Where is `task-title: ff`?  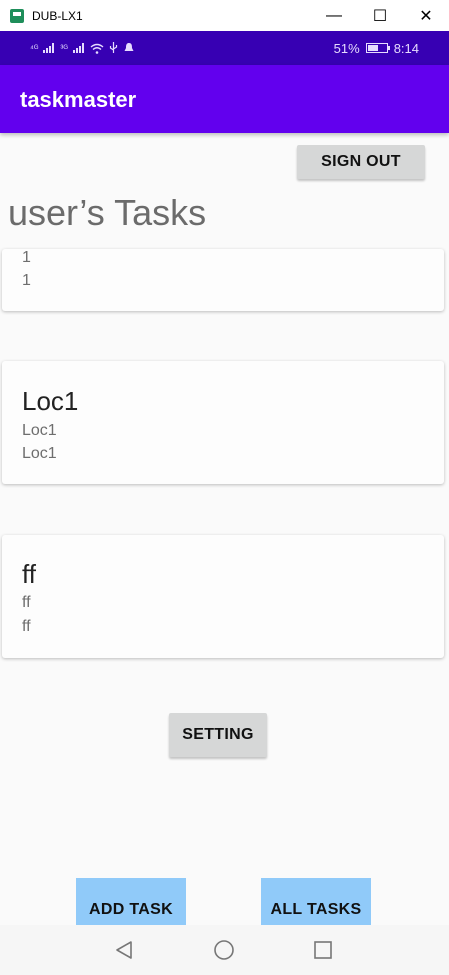 task-title: ff is located at coordinates (29, 574).